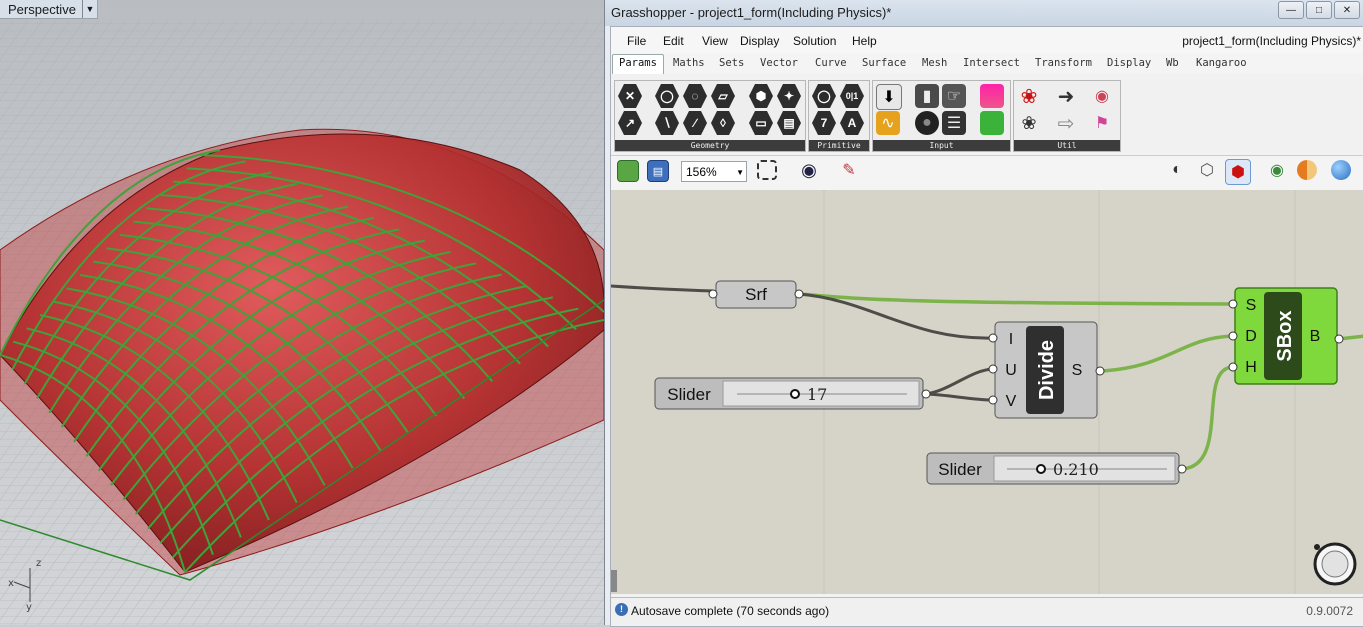 Image resolution: width=1363 pixels, height=627 pixels. Describe the element at coordinates (1168, 353) in the screenshot. I see `wire-divide-sbox` at that location.